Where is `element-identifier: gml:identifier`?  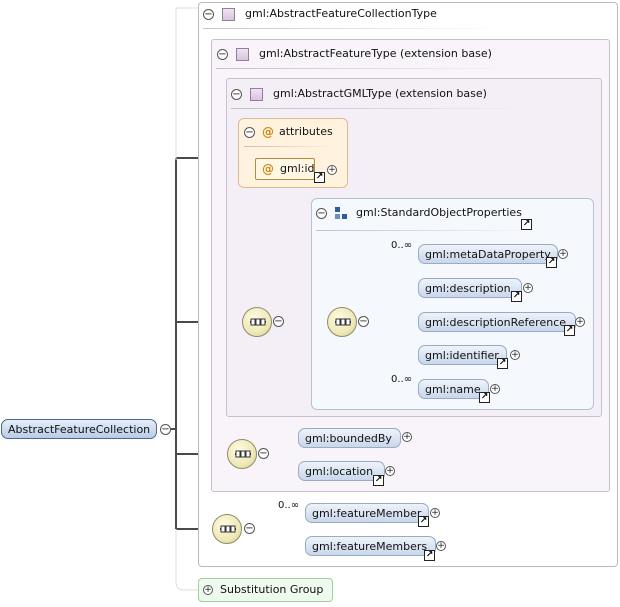
element-identifier: gml:identifier is located at coordinates (462, 355).